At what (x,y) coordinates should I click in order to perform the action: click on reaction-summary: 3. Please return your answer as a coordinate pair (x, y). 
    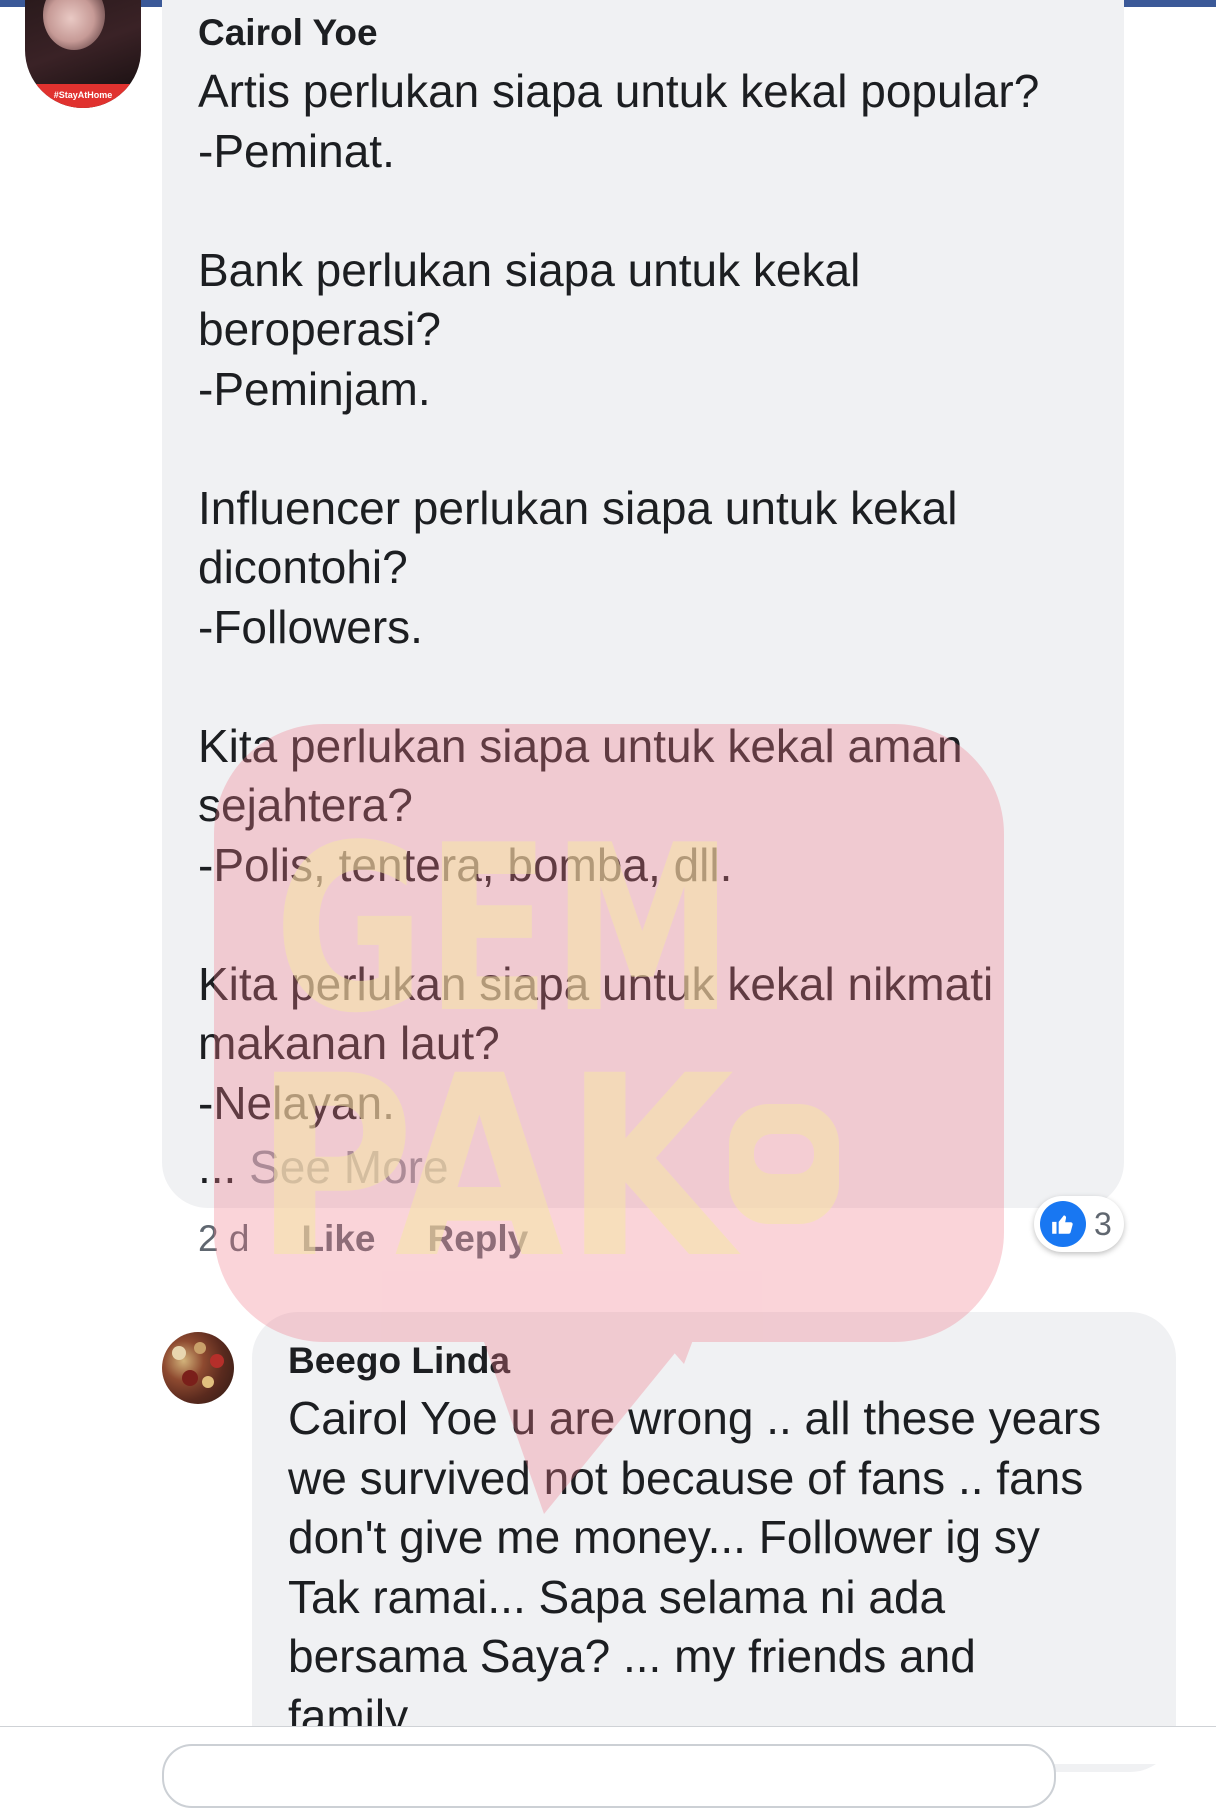
    Looking at the image, I should click on (1079, 1224).